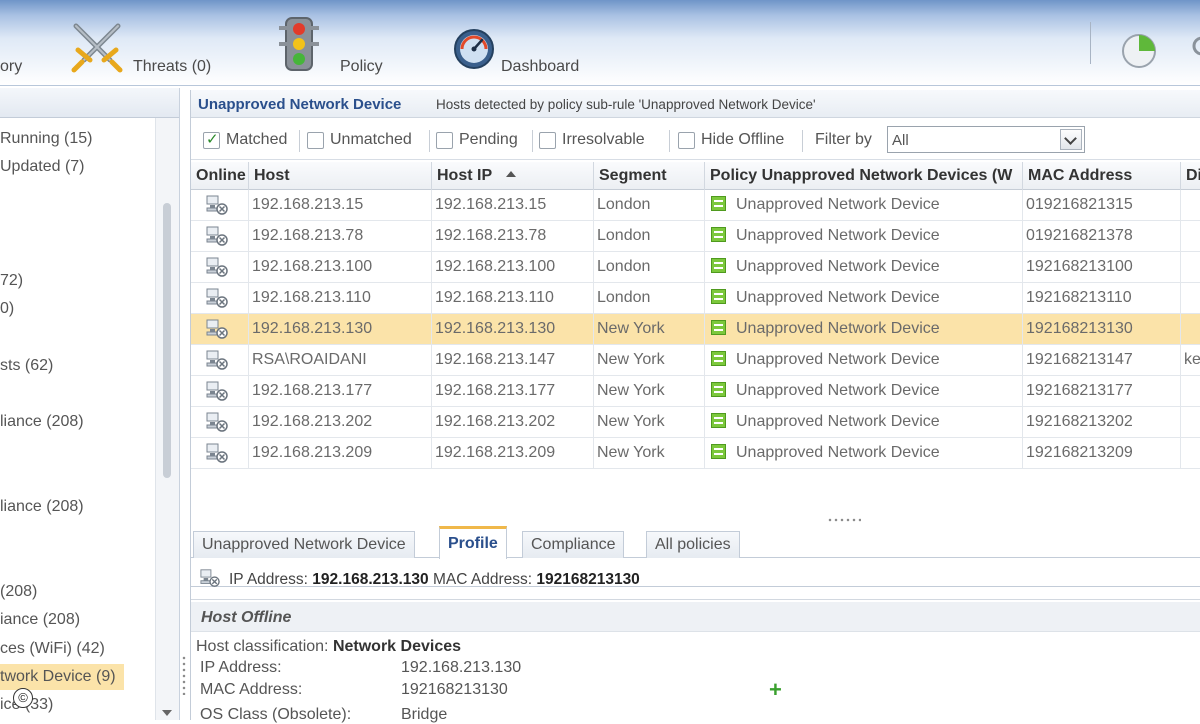  Describe the element at coordinates (43, 620) in the screenshot. I see `tree-item: iance (208)` at that location.